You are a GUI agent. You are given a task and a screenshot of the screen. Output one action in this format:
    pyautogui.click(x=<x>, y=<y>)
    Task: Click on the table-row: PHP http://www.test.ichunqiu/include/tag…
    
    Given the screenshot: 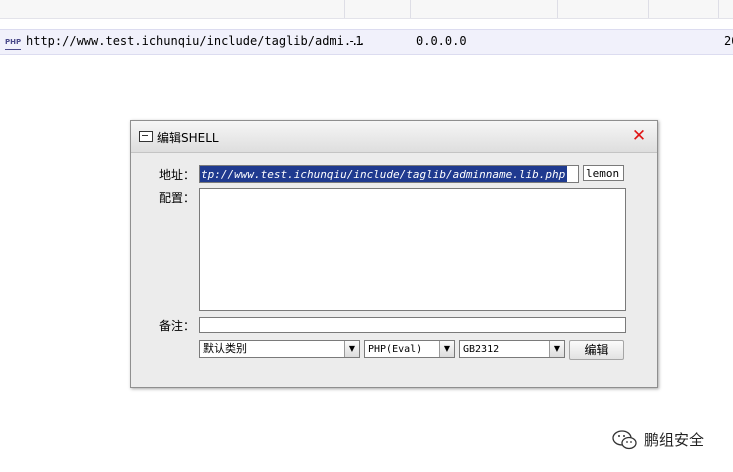 What is the action you would take?
    pyautogui.click(x=366, y=42)
    